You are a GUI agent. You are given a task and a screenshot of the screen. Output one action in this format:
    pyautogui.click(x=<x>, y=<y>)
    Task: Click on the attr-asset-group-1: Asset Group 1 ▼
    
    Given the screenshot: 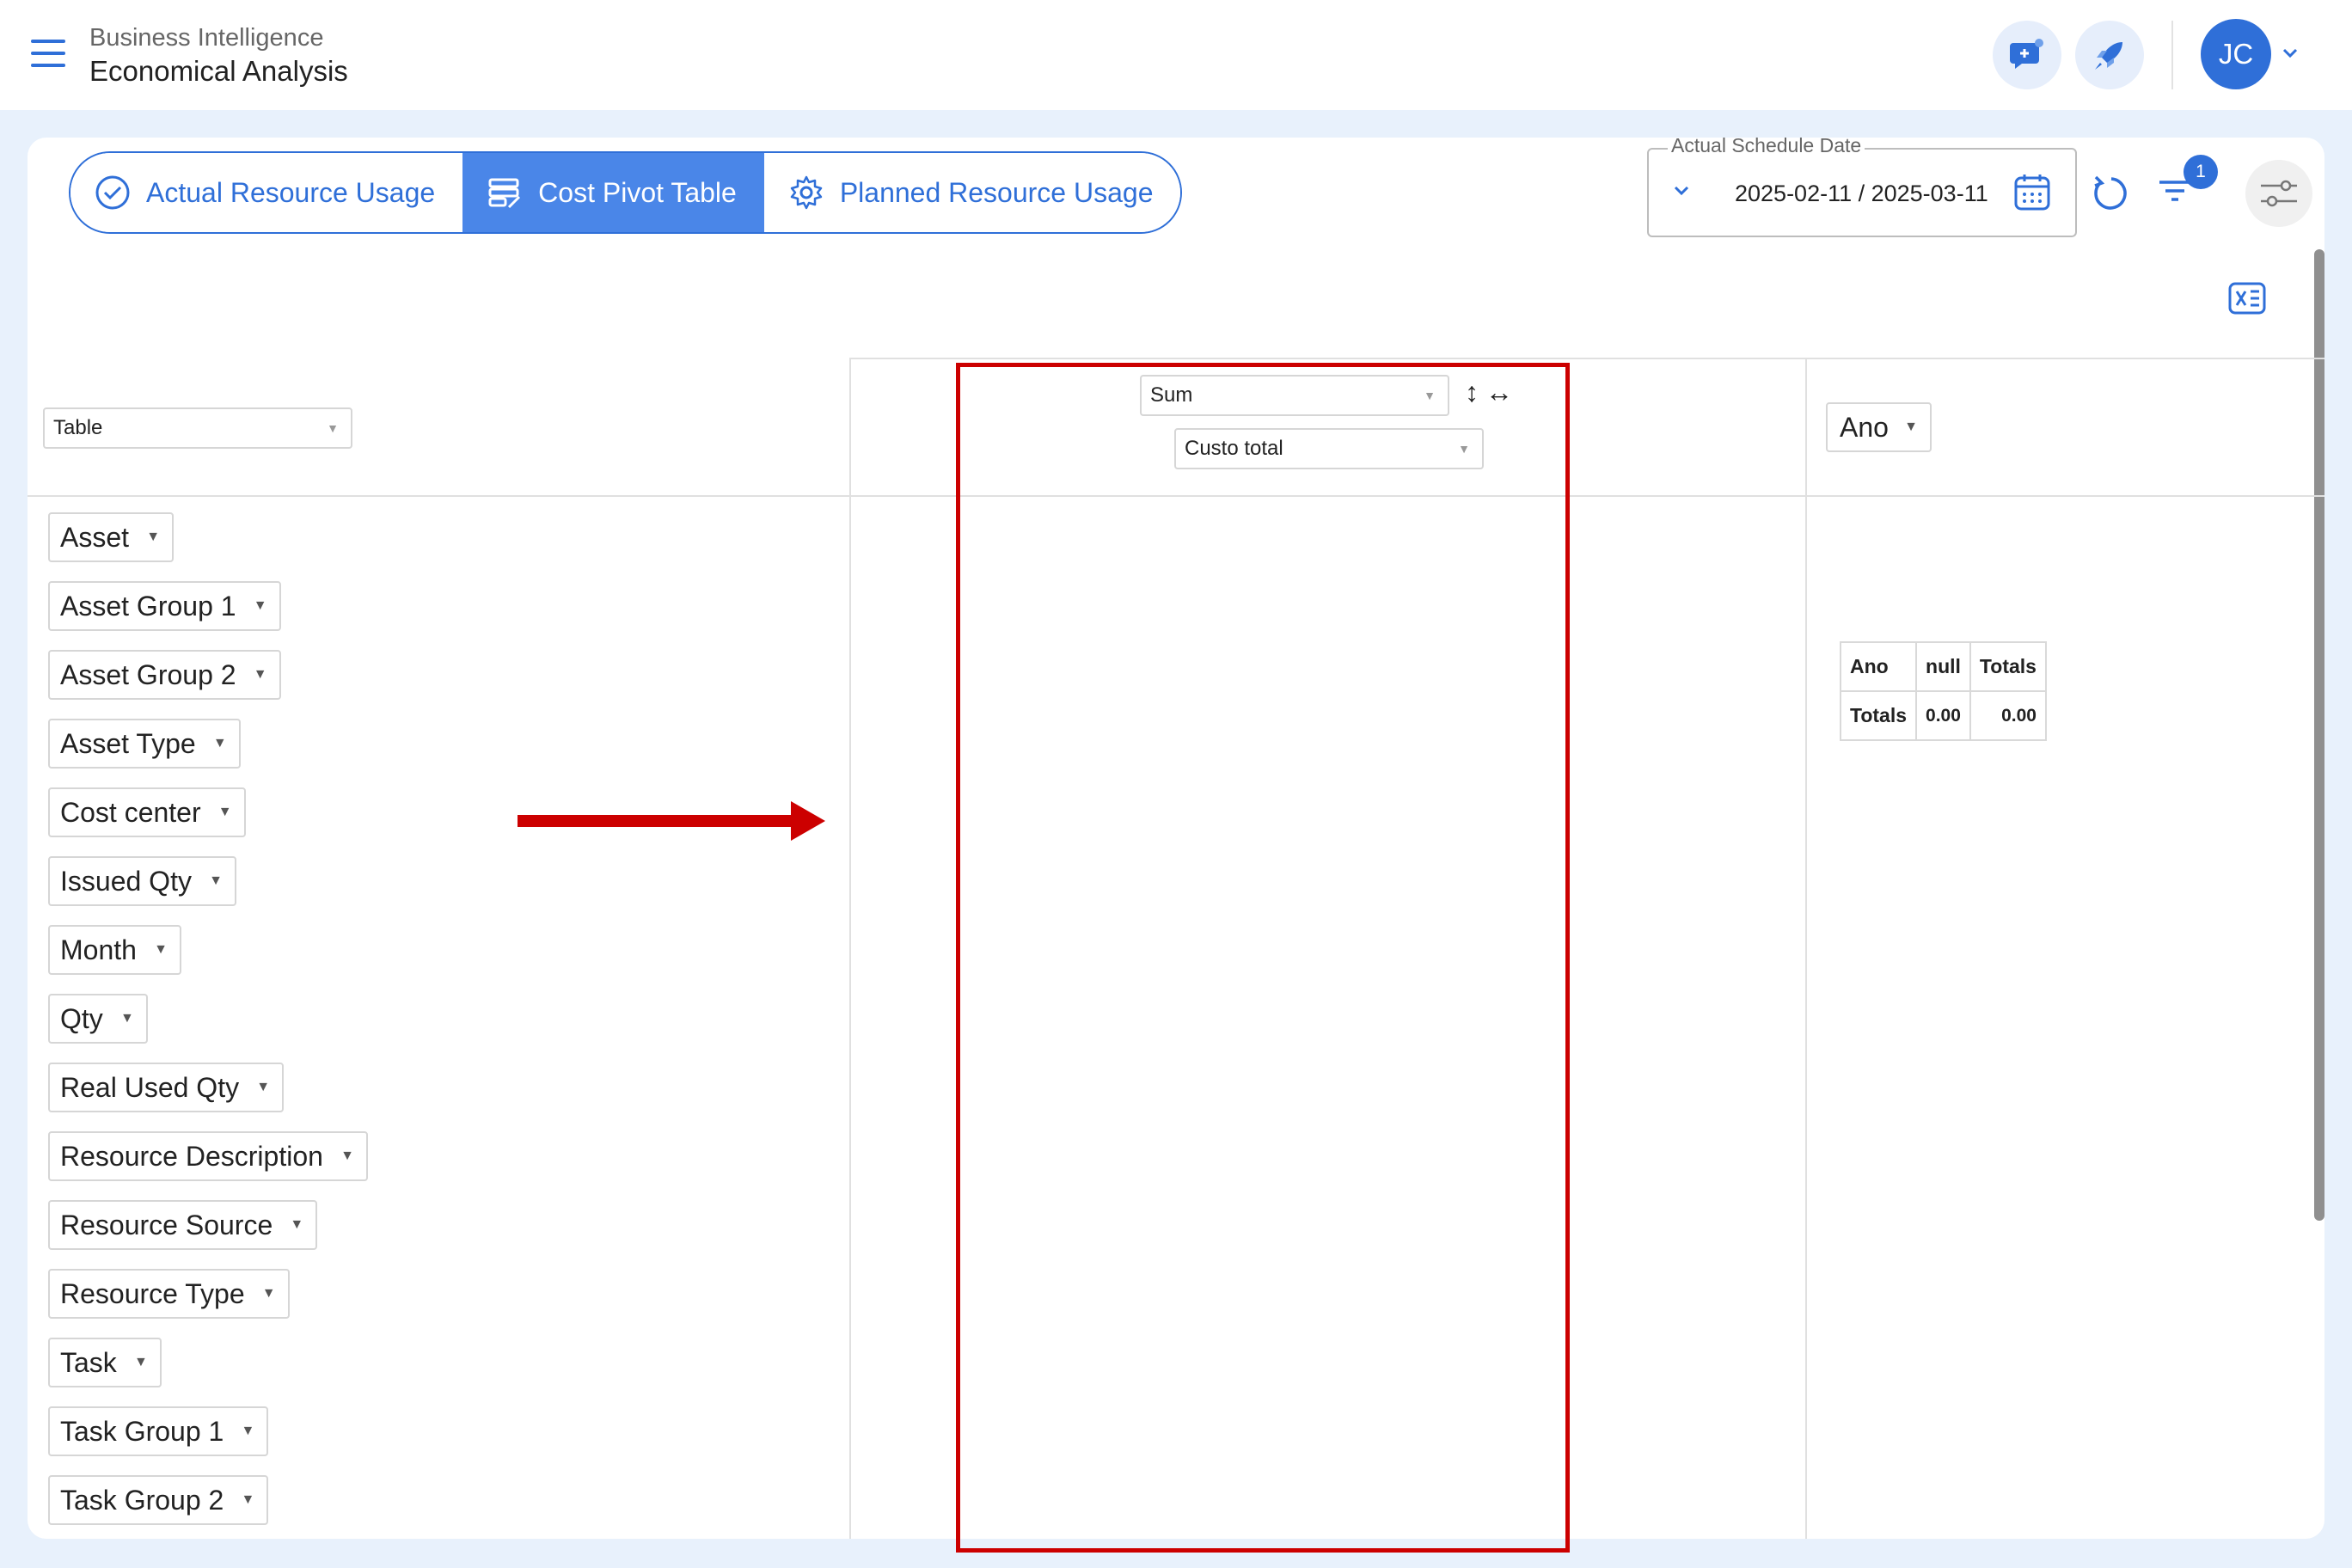 What is the action you would take?
    pyautogui.click(x=164, y=606)
    